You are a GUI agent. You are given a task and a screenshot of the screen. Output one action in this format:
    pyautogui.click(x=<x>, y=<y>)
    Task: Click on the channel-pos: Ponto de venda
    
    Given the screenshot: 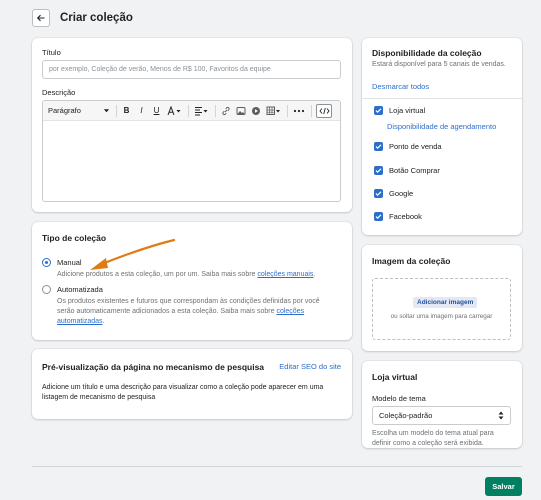 What is the action you would take?
    pyautogui.click(x=408, y=146)
    